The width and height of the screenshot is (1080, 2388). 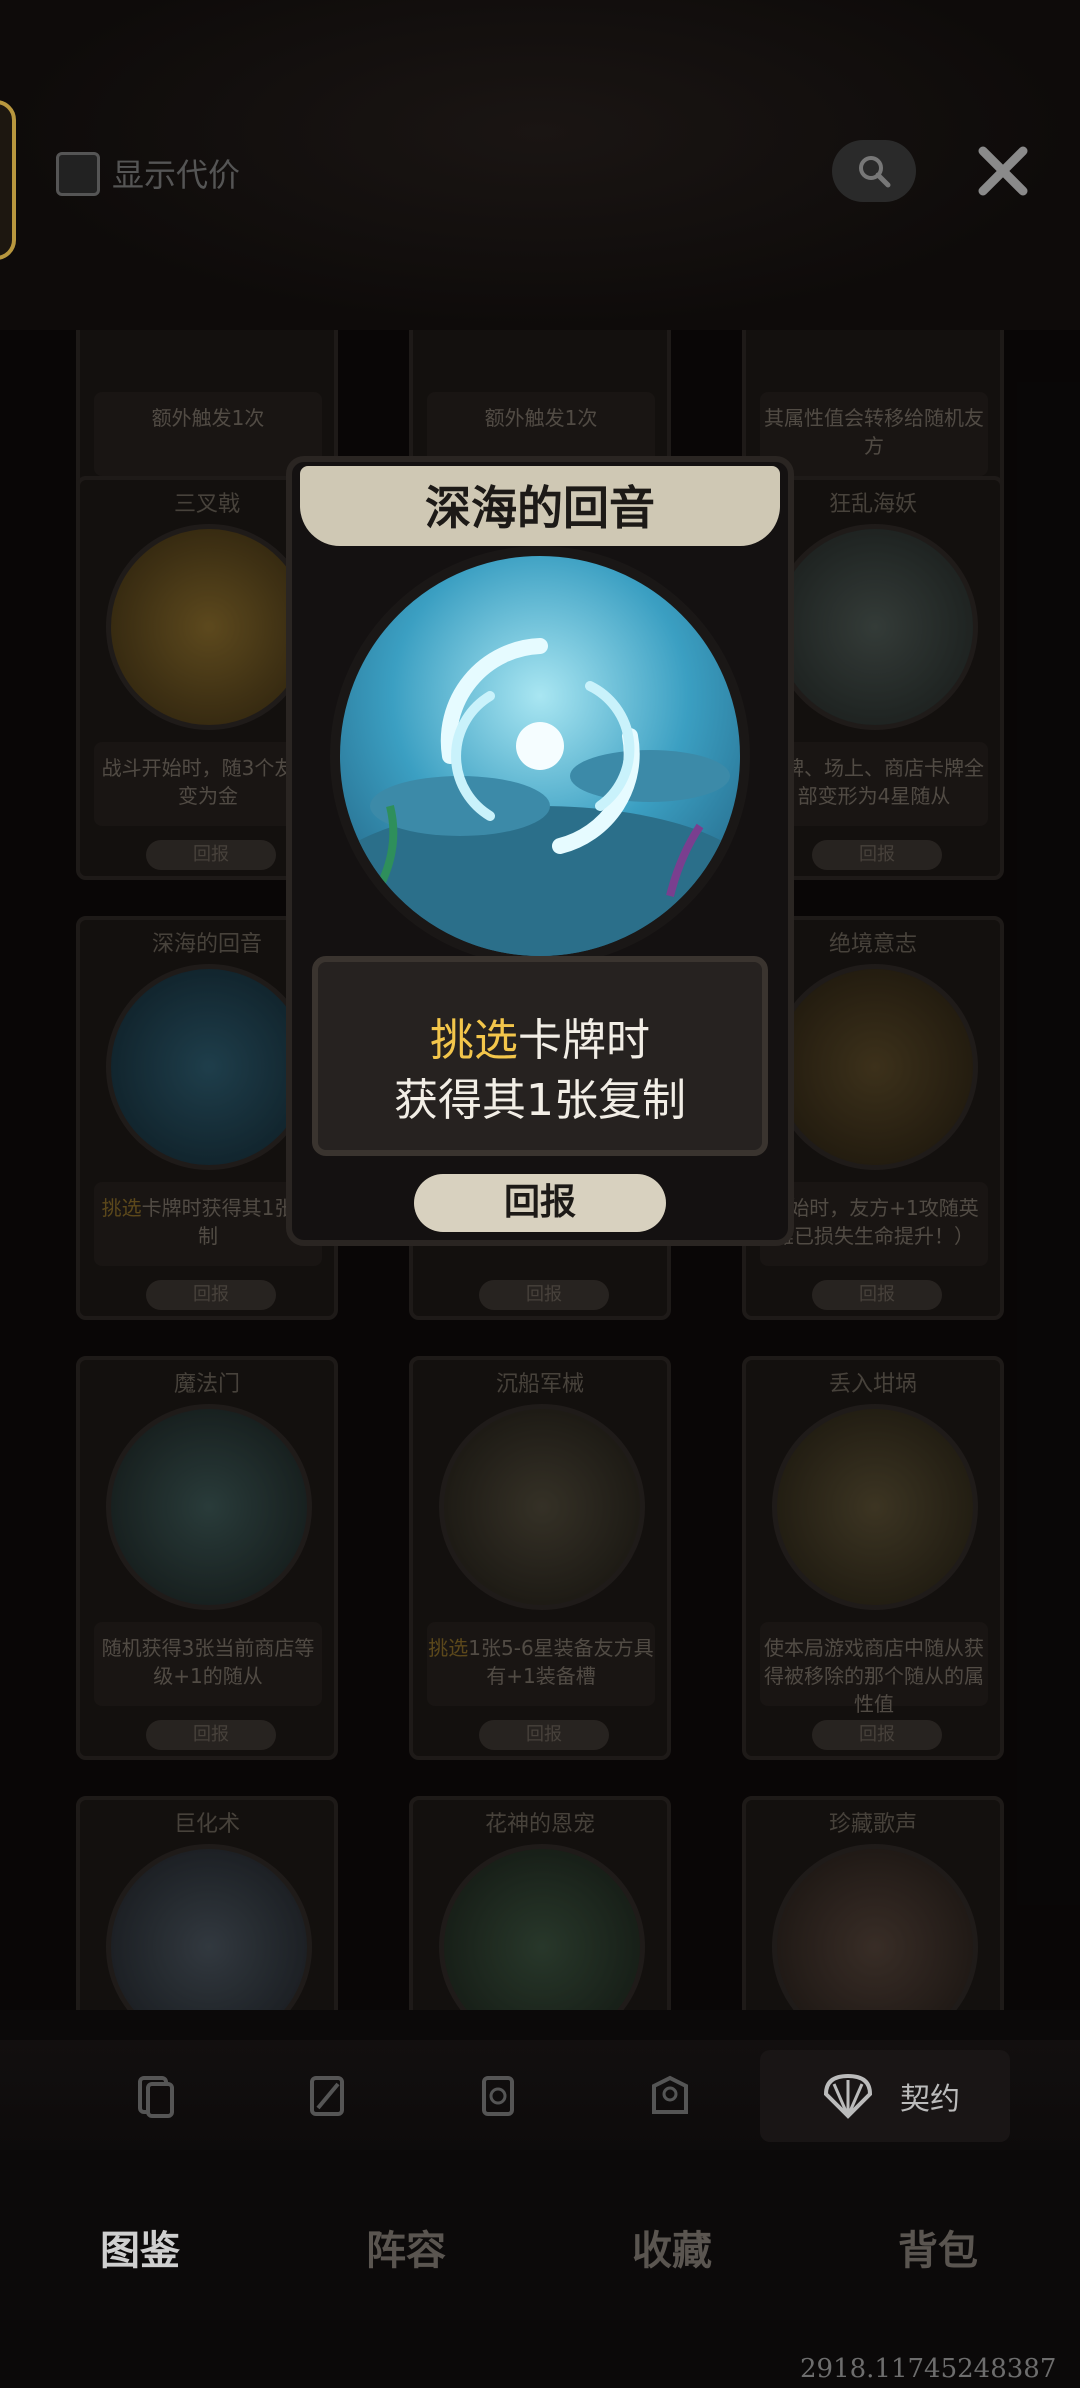 What do you see at coordinates (540, 1100) in the screenshot?
I see `modal-description-line2: 获得其1张复制` at bounding box center [540, 1100].